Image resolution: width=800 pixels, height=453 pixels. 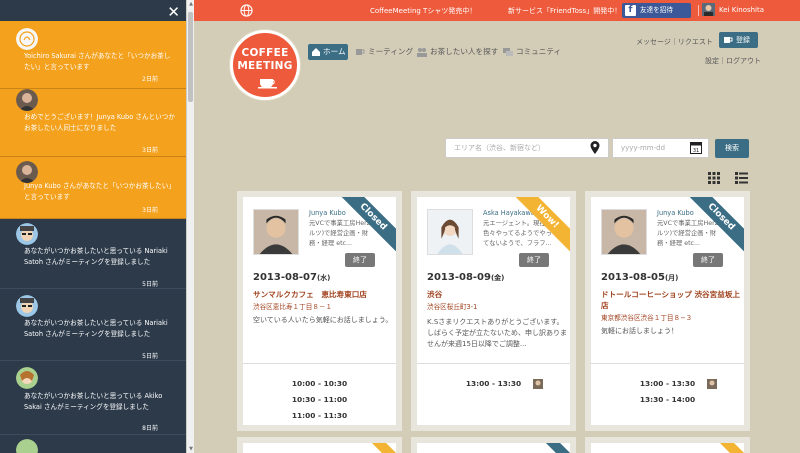 I want to click on globe-icon, so click(x=246, y=10).